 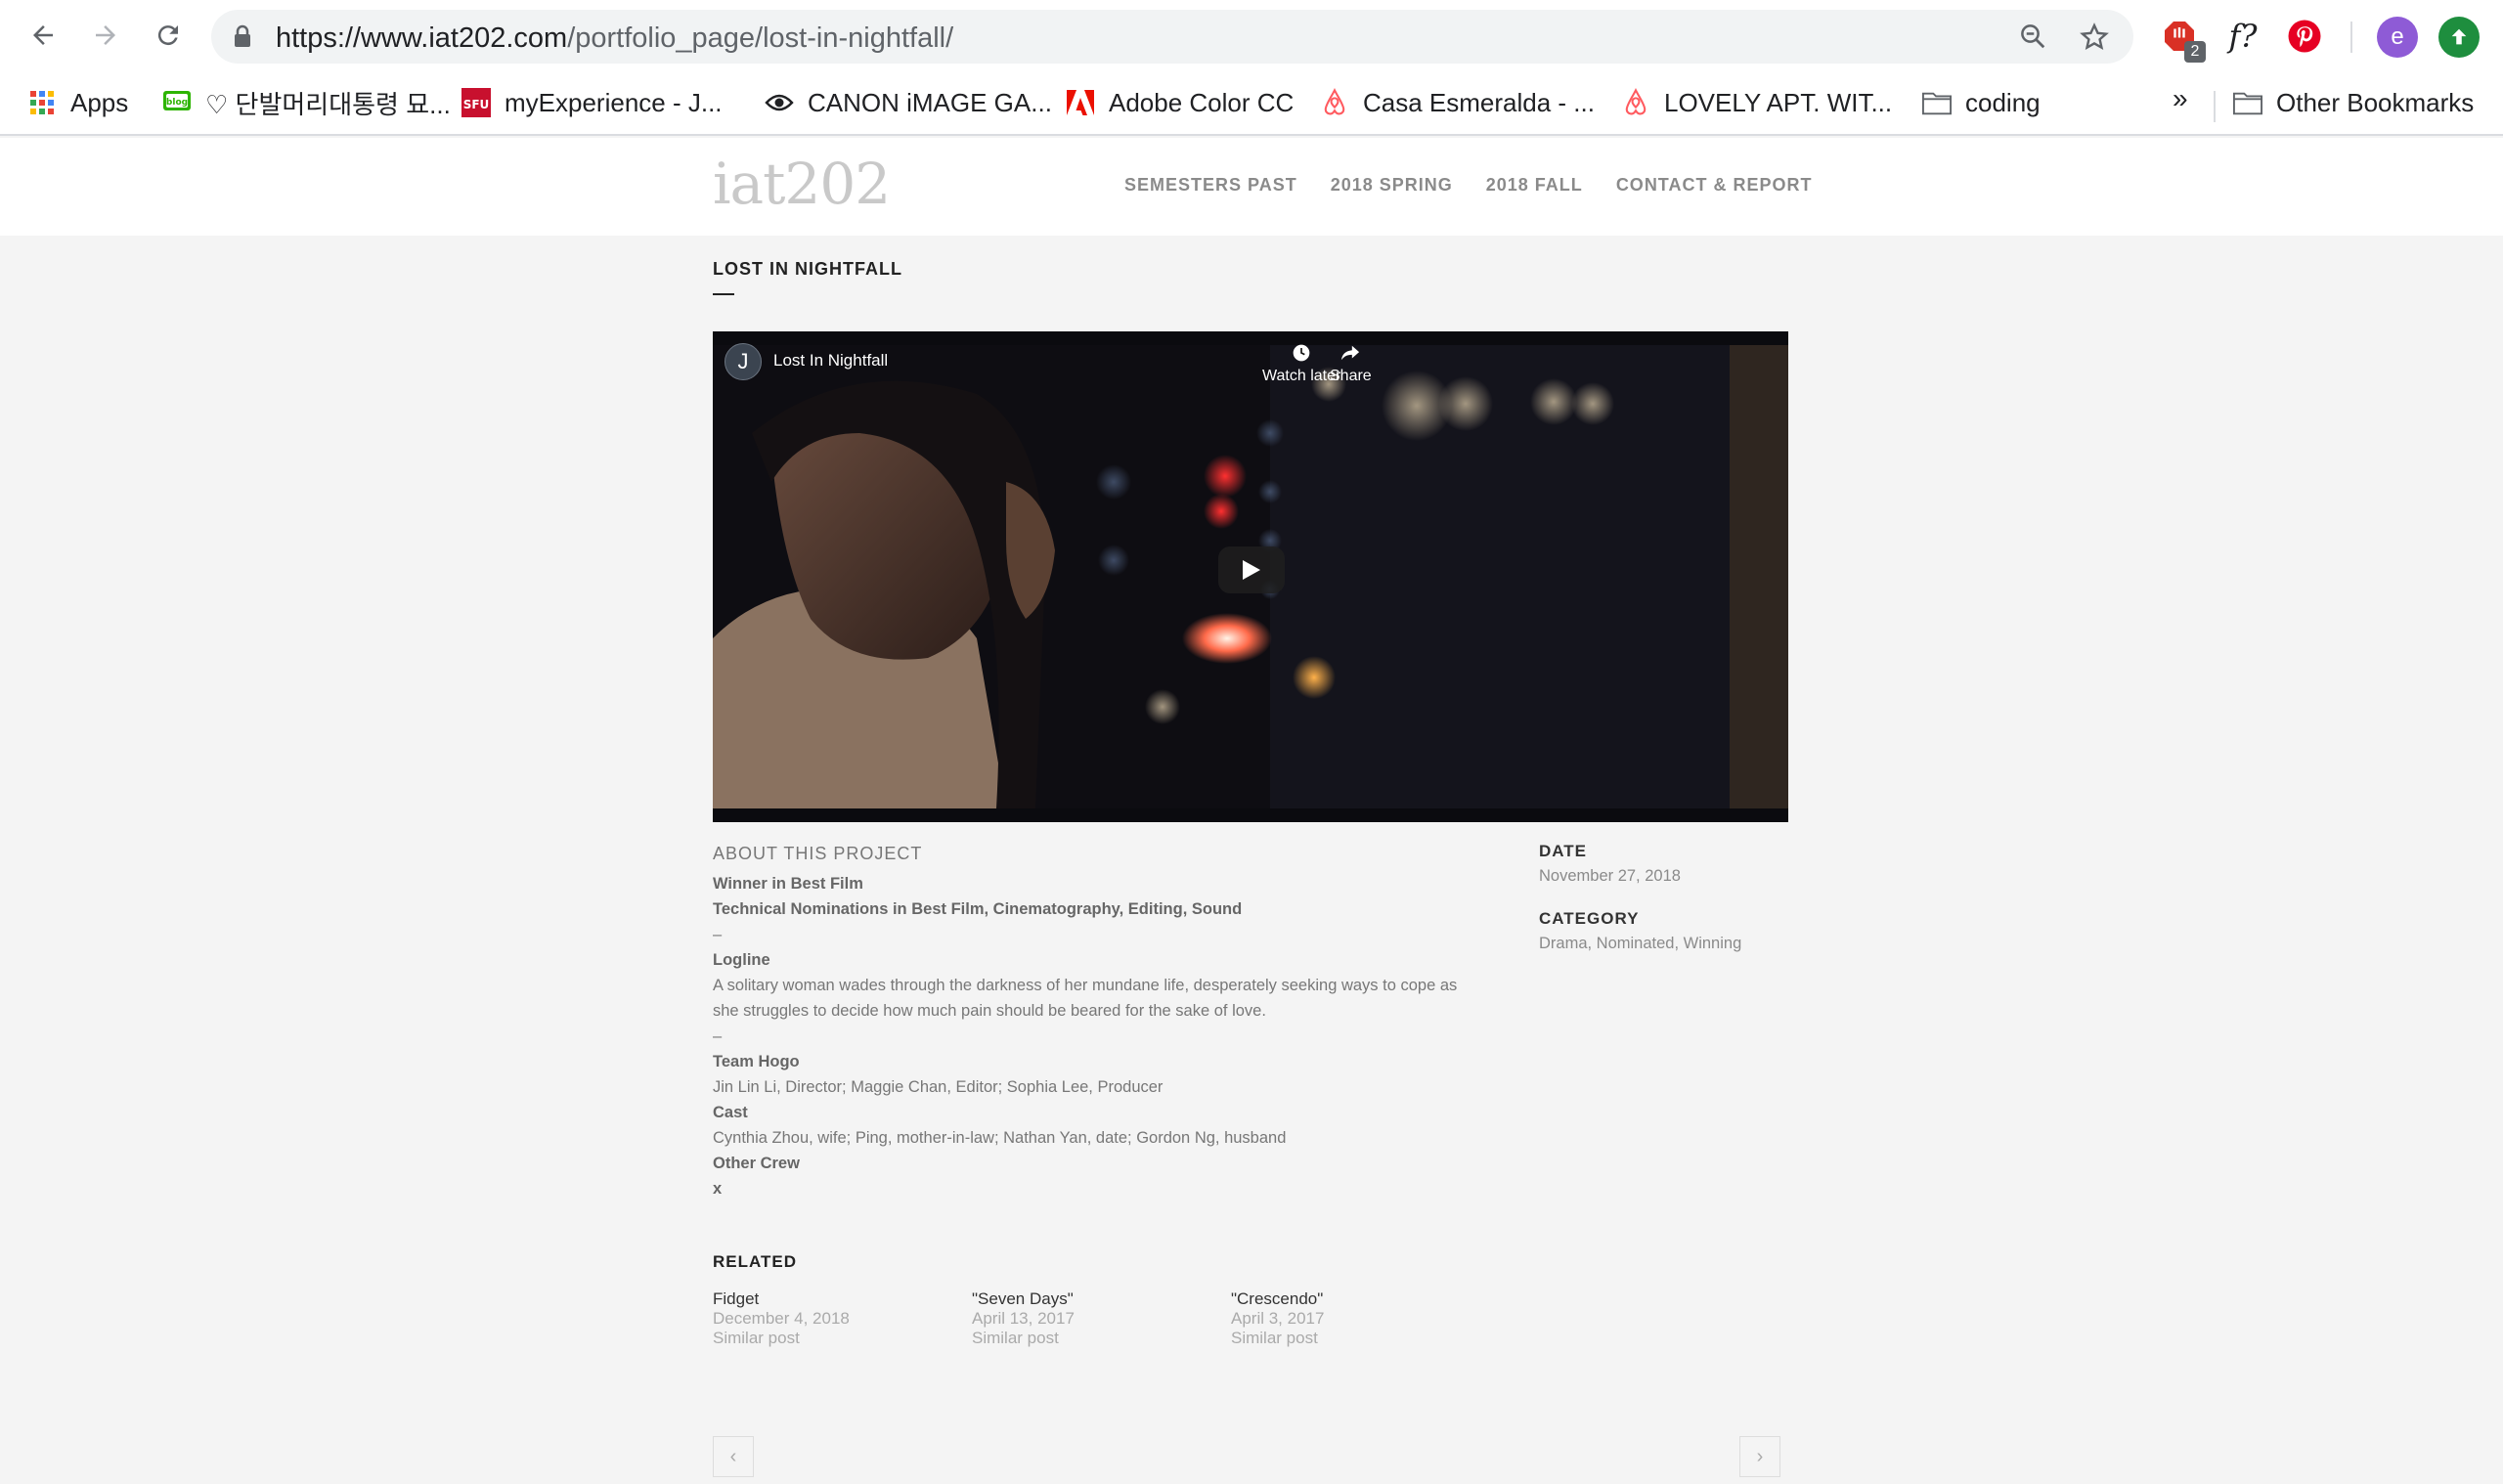 I want to click on award-text: Winner in Best Film, so click(x=788, y=884).